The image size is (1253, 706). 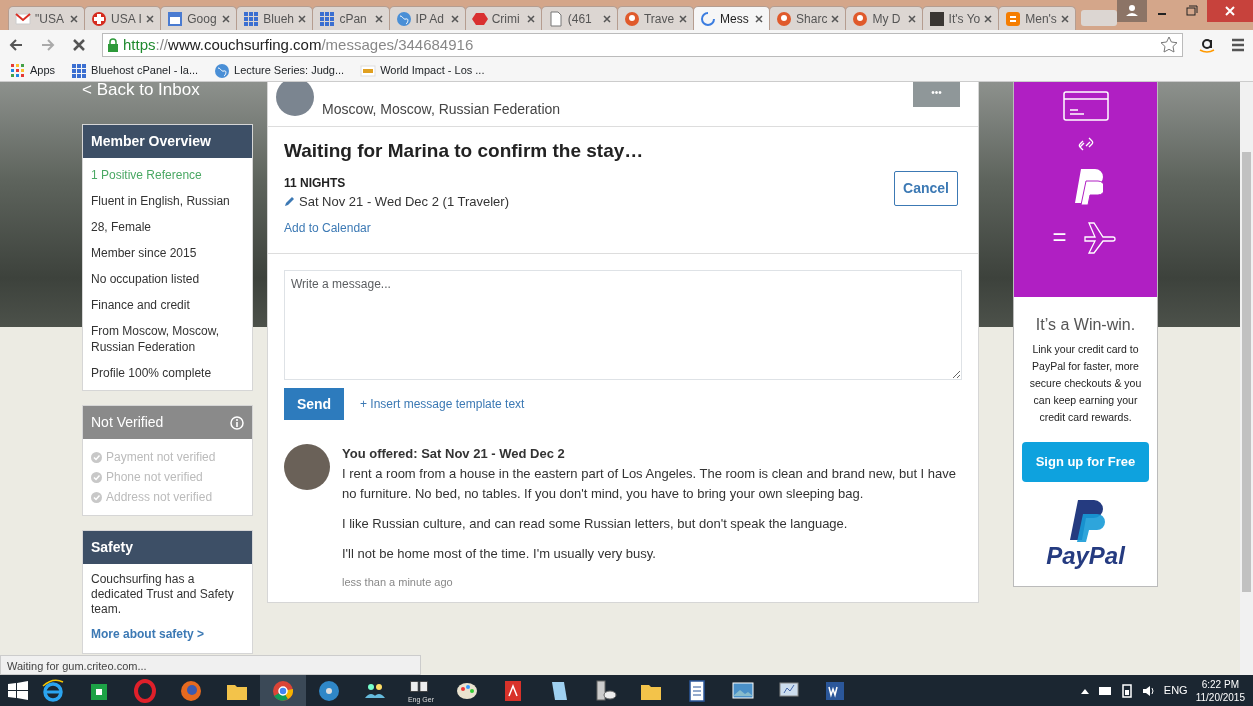 I want to click on ad-headline: It’s a Win-win., so click(x=1085, y=325).